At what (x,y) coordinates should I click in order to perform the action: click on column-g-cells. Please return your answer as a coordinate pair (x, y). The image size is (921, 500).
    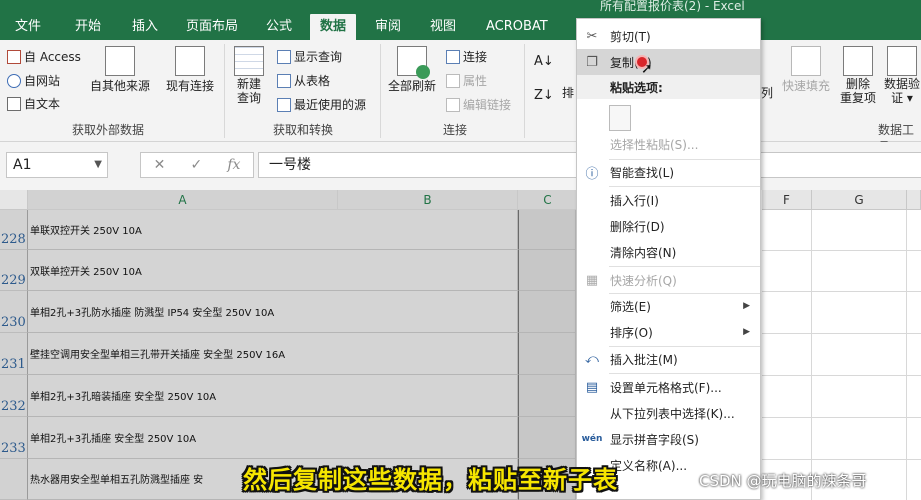
    Looking at the image, I should click on (859, 355).